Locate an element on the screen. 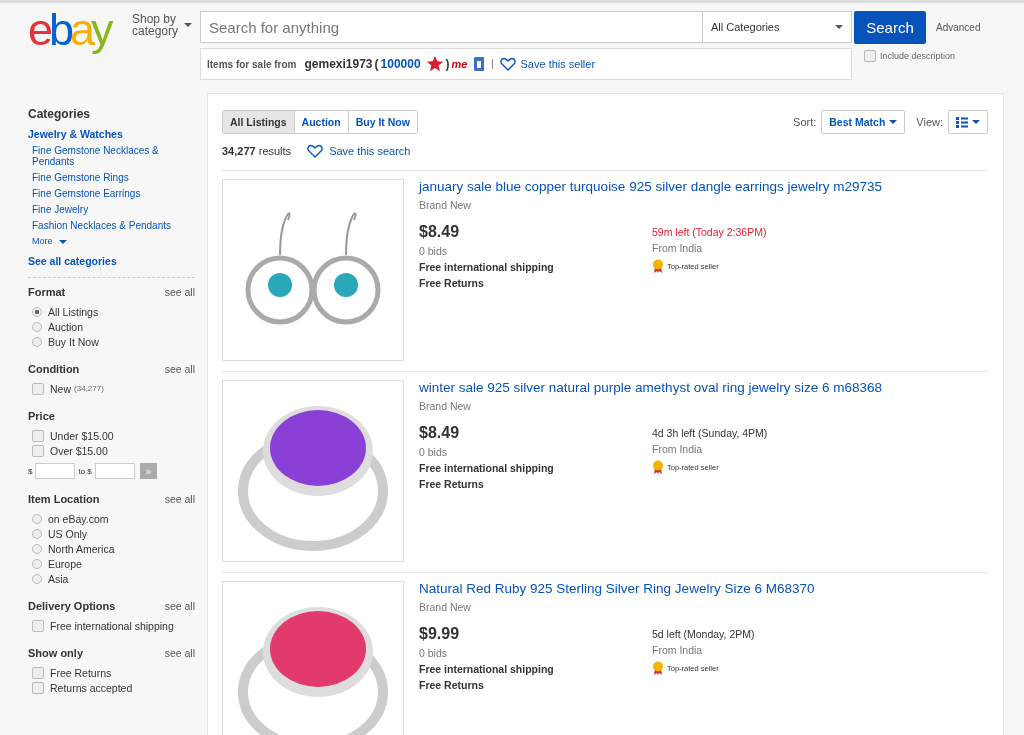 The width and height of the screenshot is (1024, 735). more-link: More is located at coordinates (113, 241).